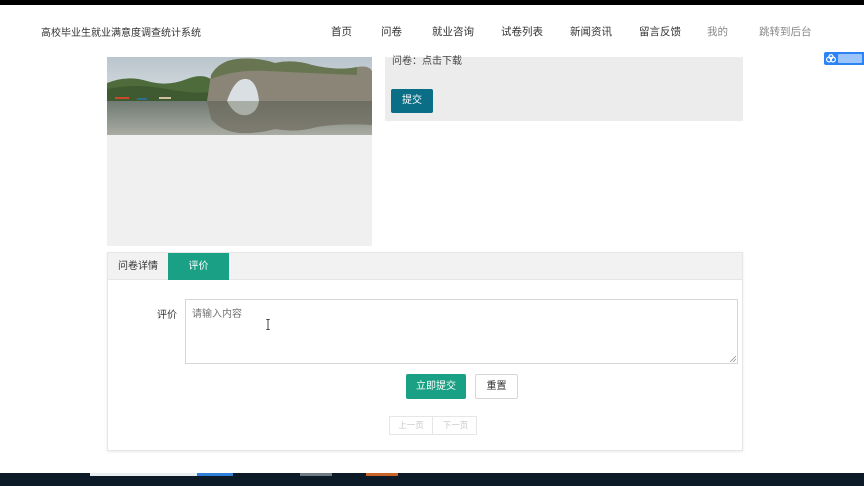 The image size is (864, 486). I want to click on tab-bar: 问卷详情 评价, so click(425, 266).